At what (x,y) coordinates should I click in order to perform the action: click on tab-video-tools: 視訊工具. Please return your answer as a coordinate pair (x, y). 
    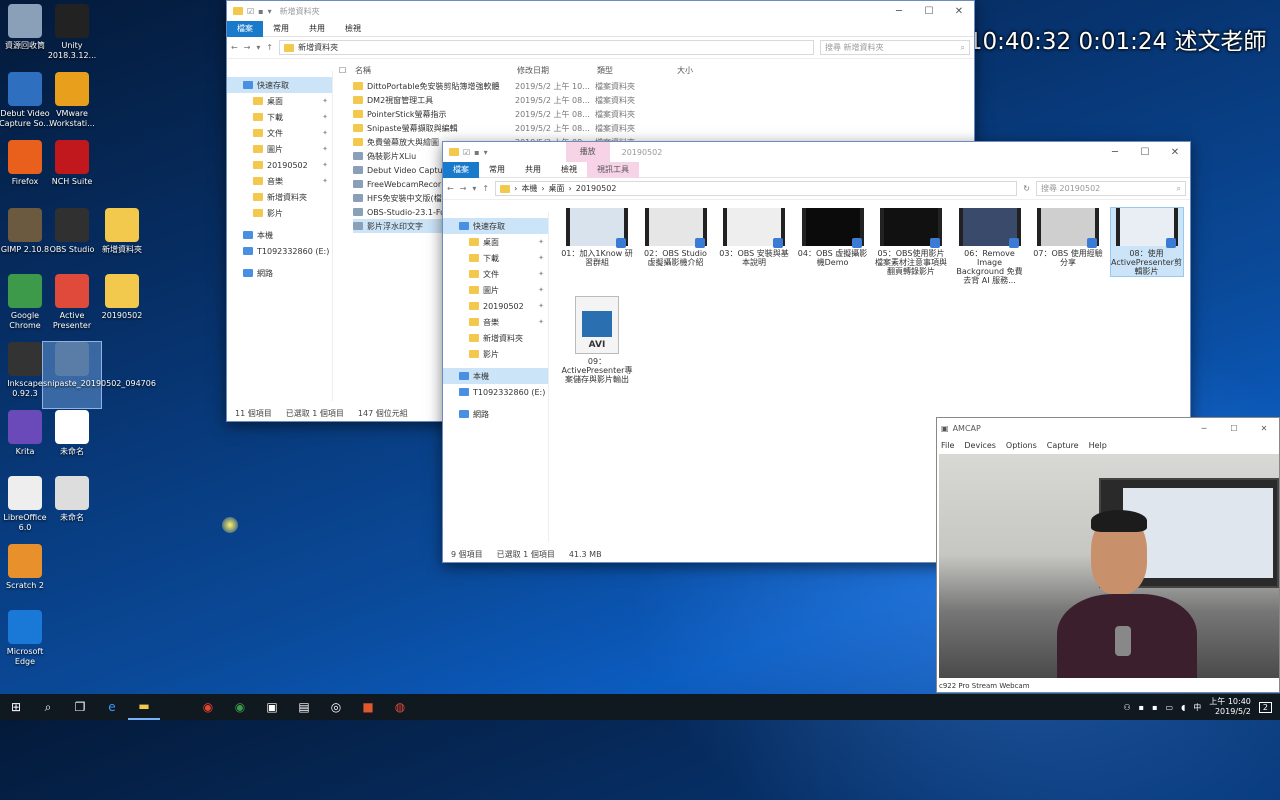
    Looking at the image, I should click on (613, 170).